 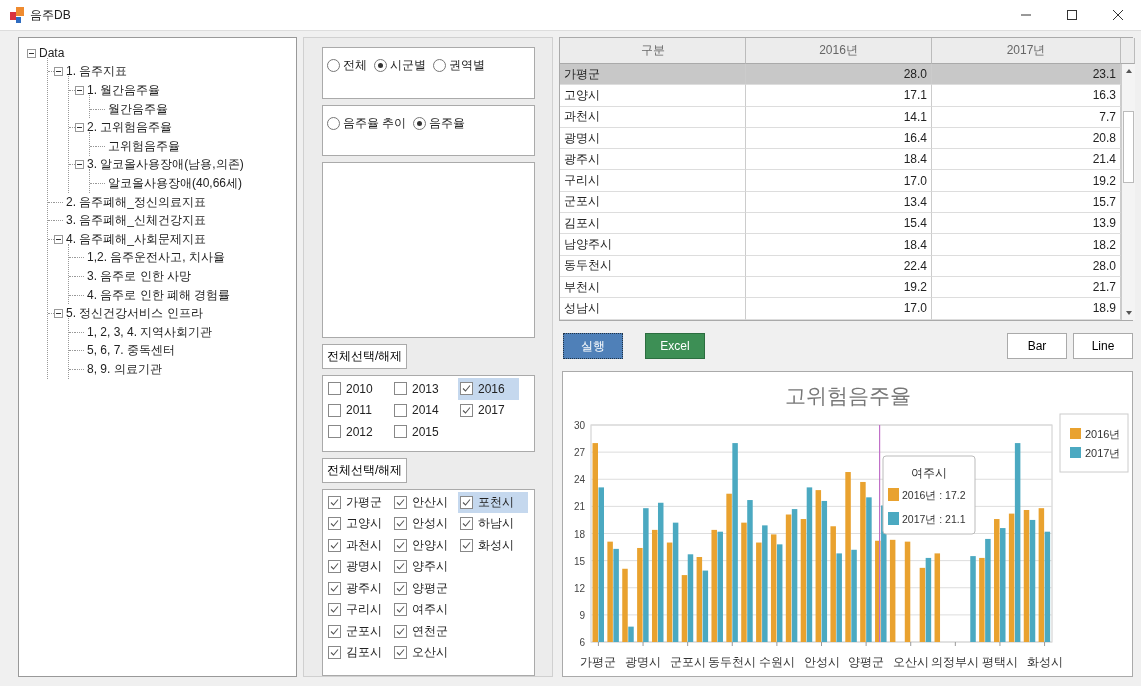 What do you see at coordinates (130, 128) in the screenshot?
I see `tree-item: 2. 고위험음주율` at bounding box center [130, 128].